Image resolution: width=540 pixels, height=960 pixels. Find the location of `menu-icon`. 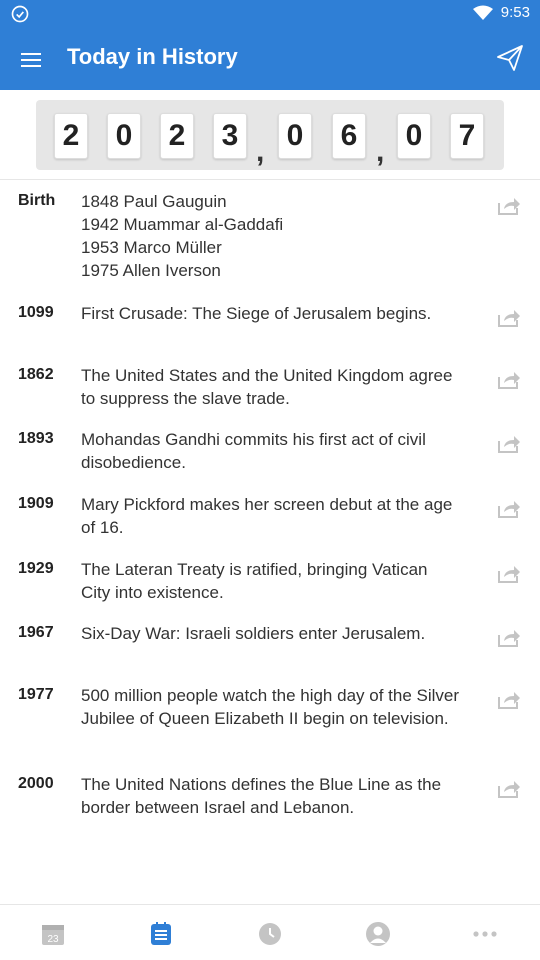

menu-icon is located at coordinates (31, 60).